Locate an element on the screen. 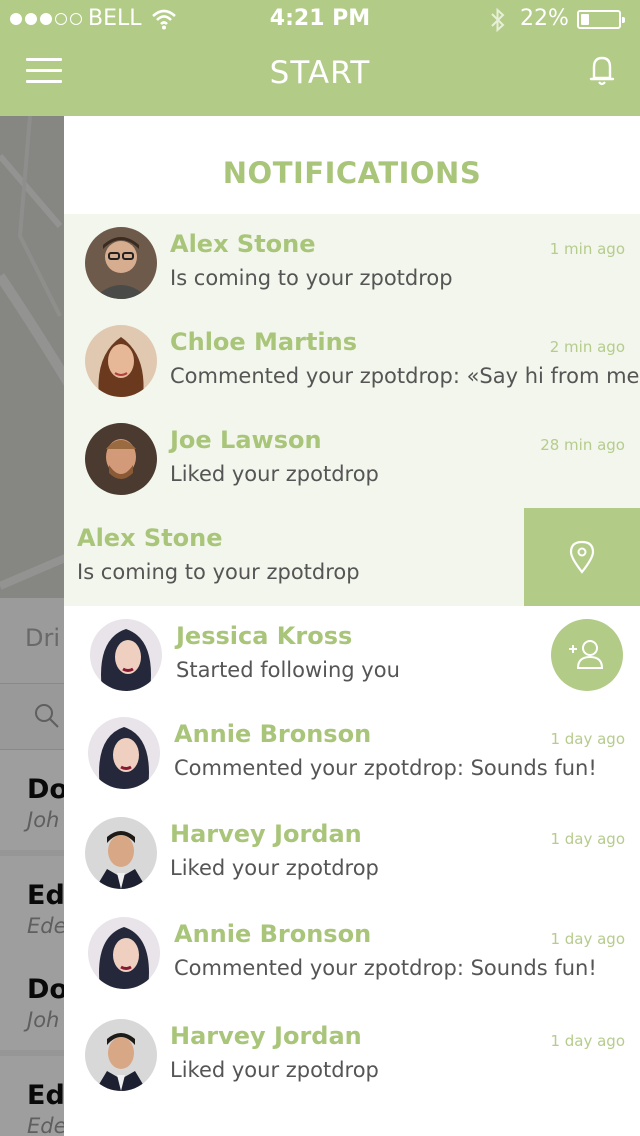 The image size is (640, 1136). notification-name: Chloe Martins is located at coordinates (264, 342).